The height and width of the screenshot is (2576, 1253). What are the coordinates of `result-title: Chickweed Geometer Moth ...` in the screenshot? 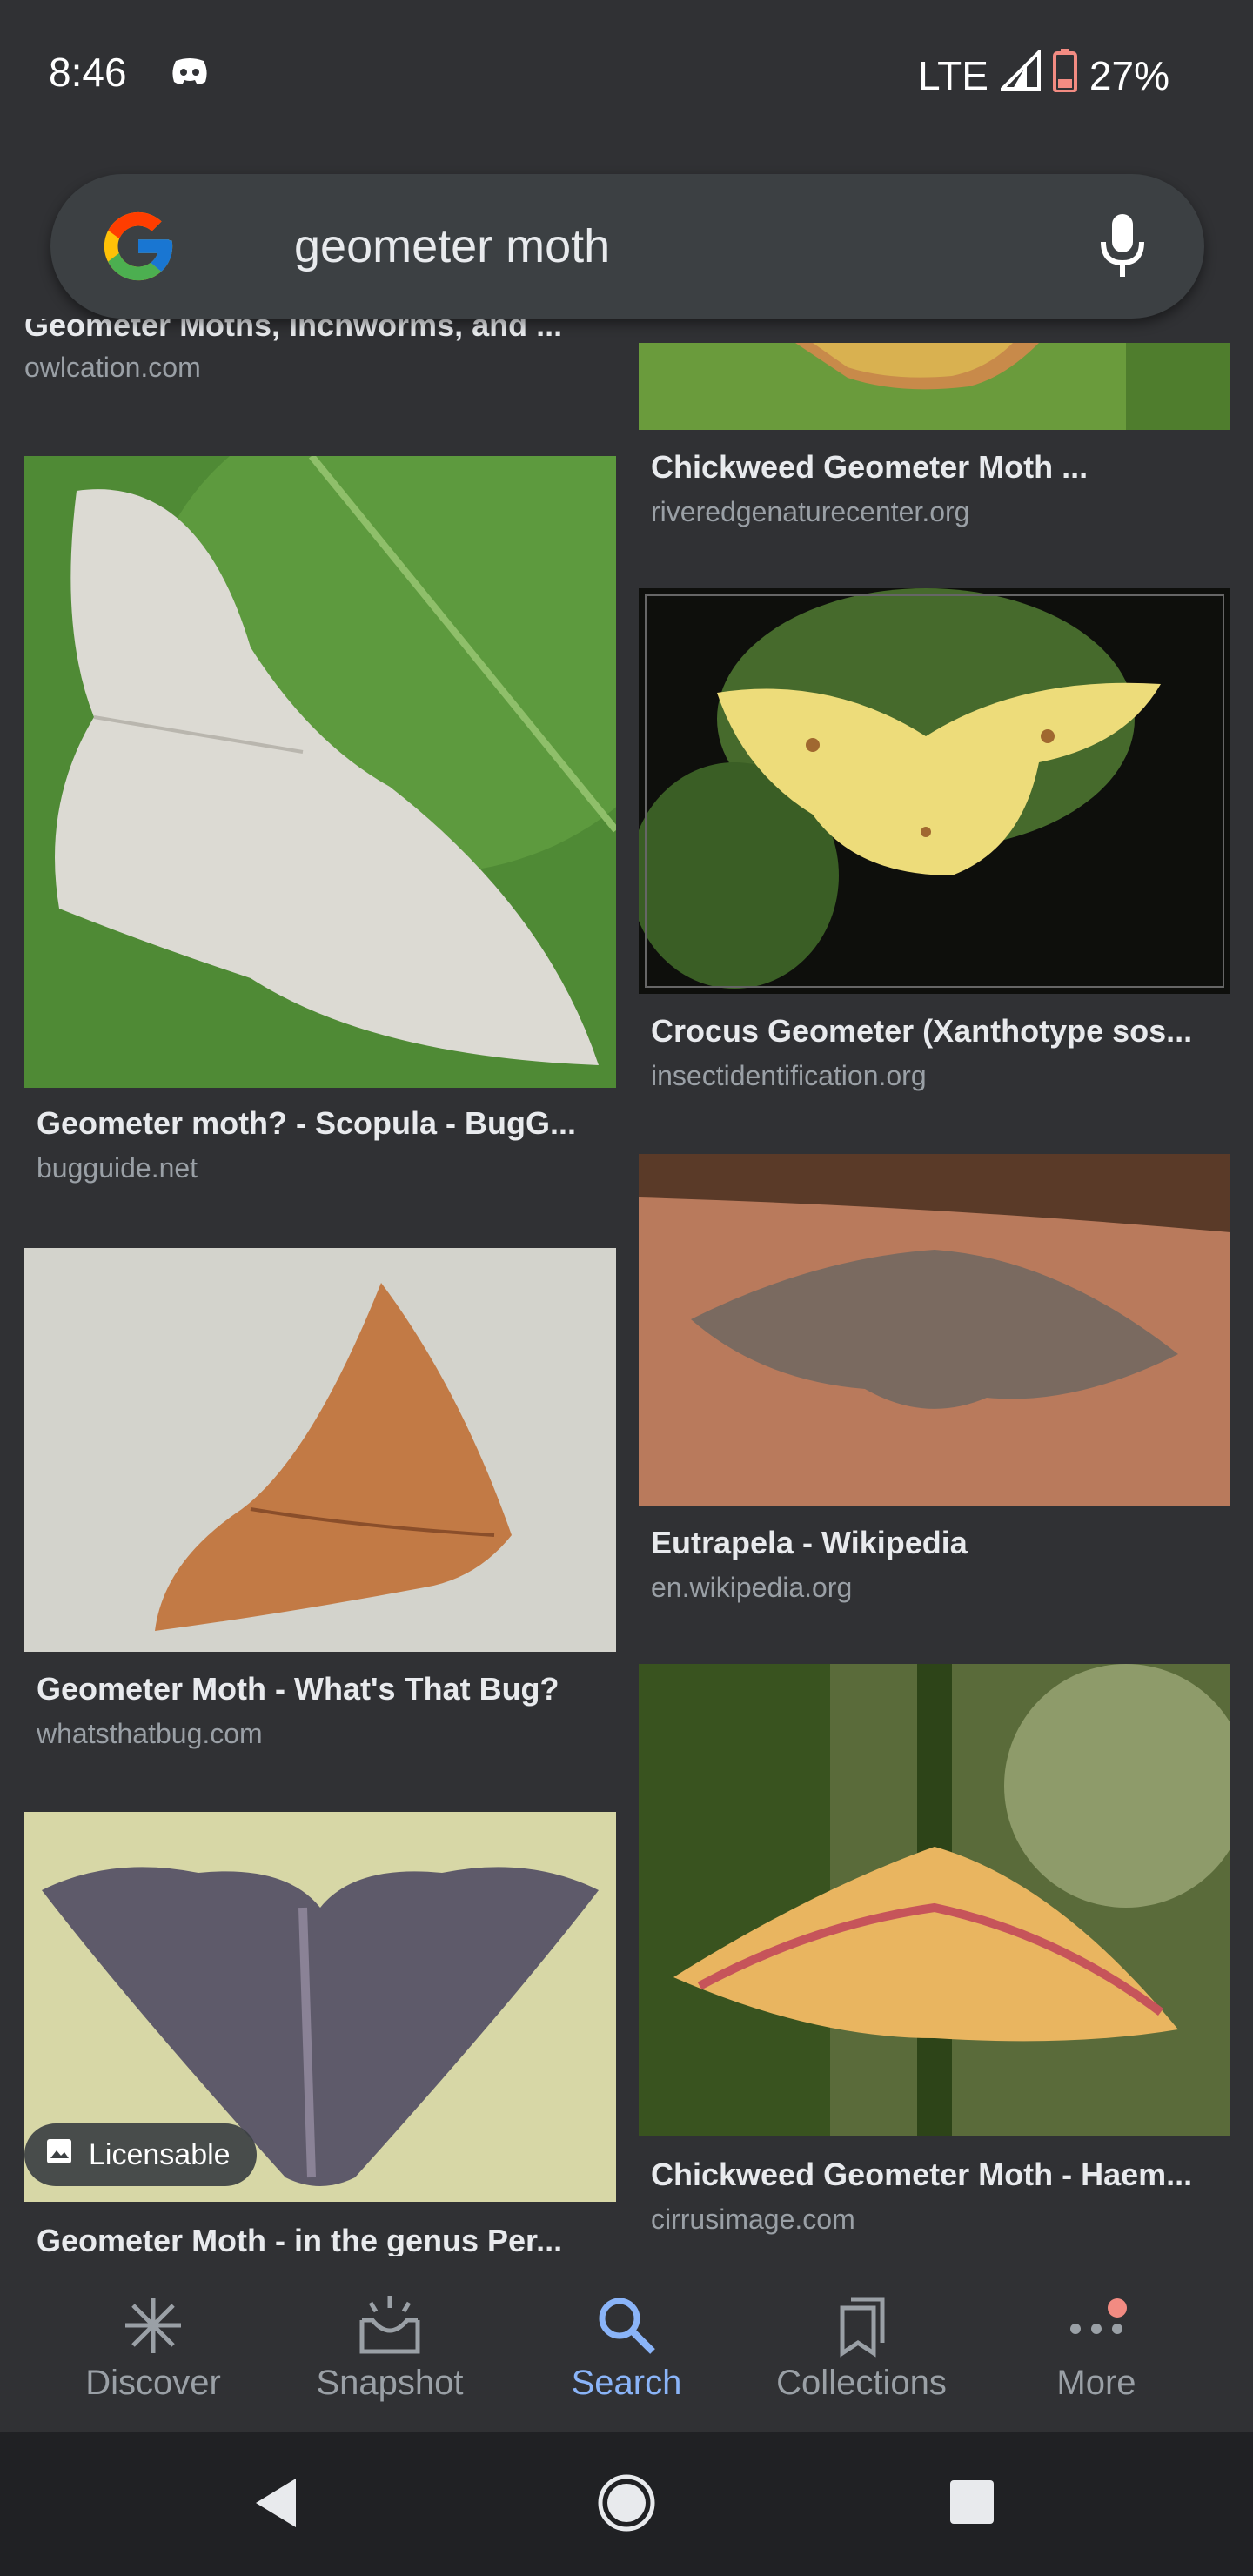 It's located at (870, 467).